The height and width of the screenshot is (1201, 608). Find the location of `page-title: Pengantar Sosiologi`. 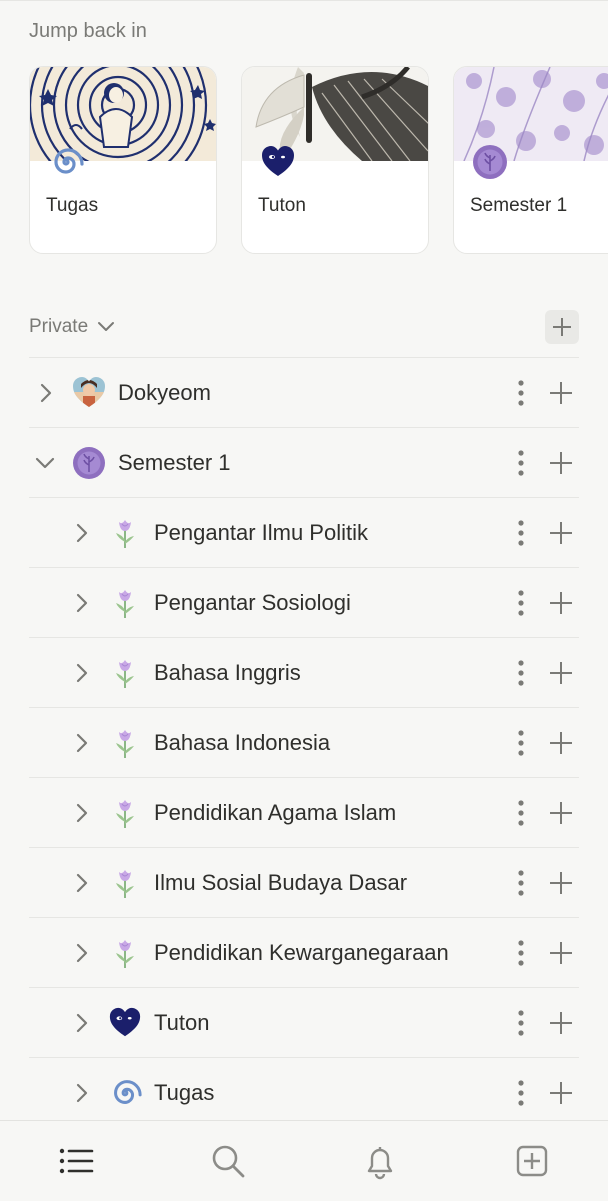

page-title: Pengantar Sosiologi is located at coordinates (252, 602).